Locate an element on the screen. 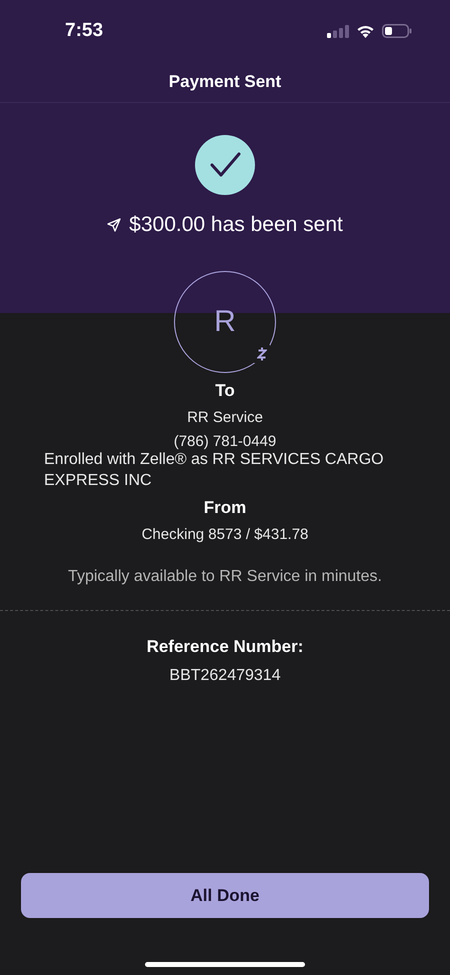 This screenshot has width=450, height=975. confirmation-message: $300.00 has been sent is located at coordinates (236, 225).